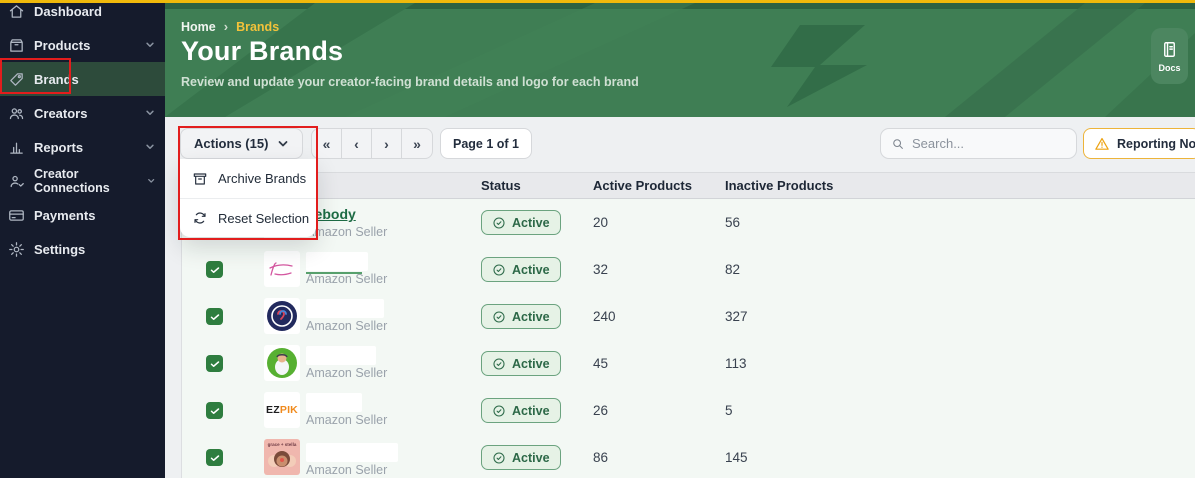  I want to click on reports-icon, so click(16, 148).